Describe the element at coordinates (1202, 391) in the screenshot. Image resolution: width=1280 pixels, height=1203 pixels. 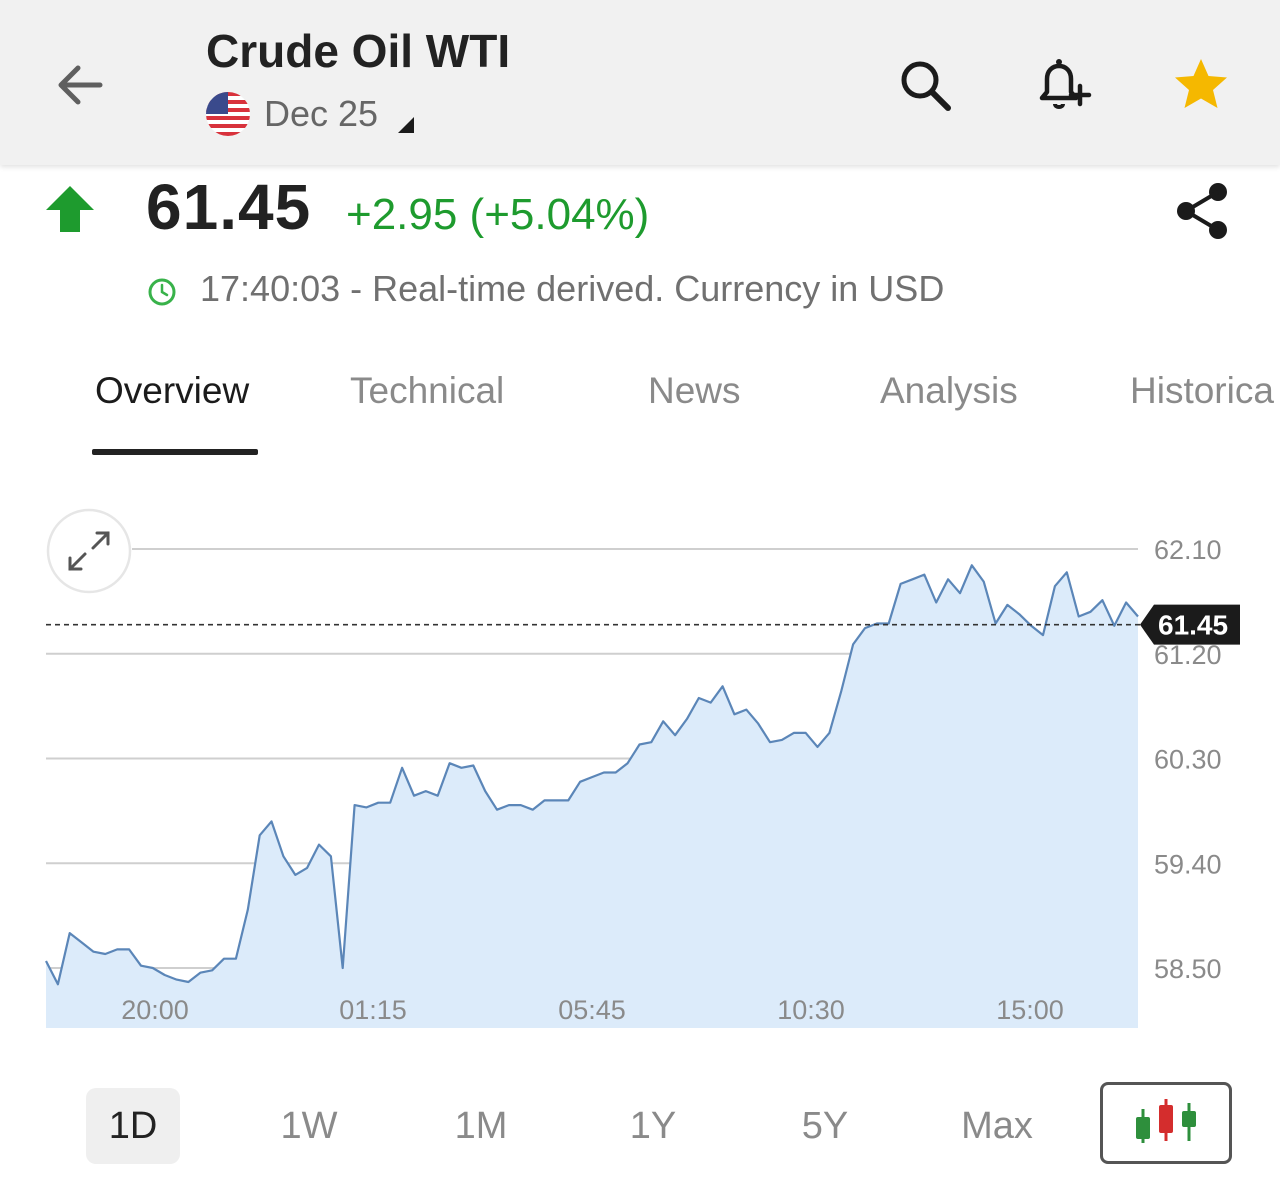
I see `tab-historical: Historica` at that location.